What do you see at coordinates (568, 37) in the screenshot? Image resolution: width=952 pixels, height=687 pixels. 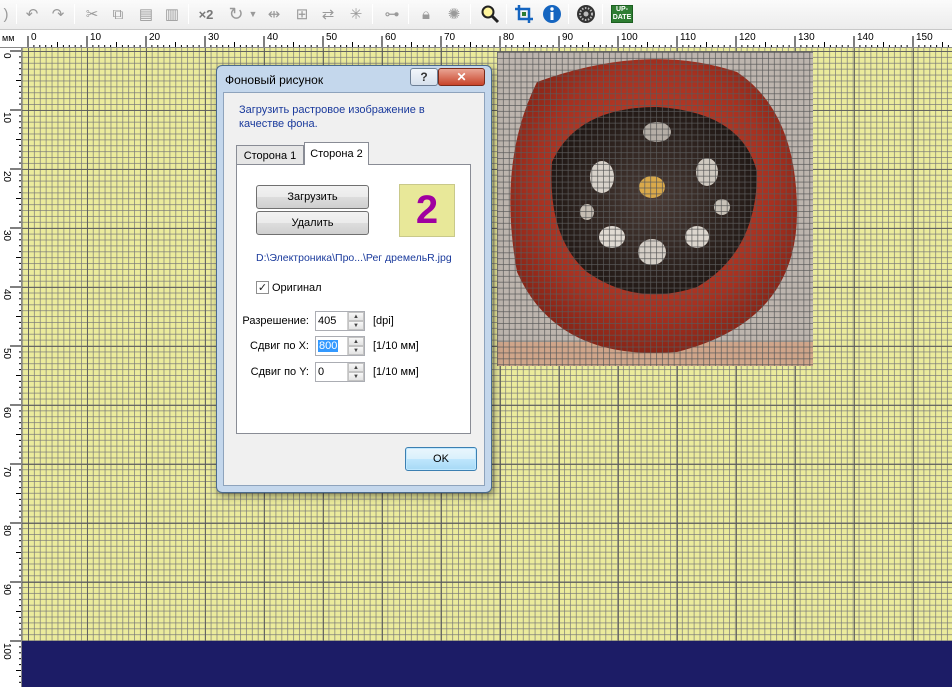 I see `ruler-top-label: 90` at bounding box center [568, 37].